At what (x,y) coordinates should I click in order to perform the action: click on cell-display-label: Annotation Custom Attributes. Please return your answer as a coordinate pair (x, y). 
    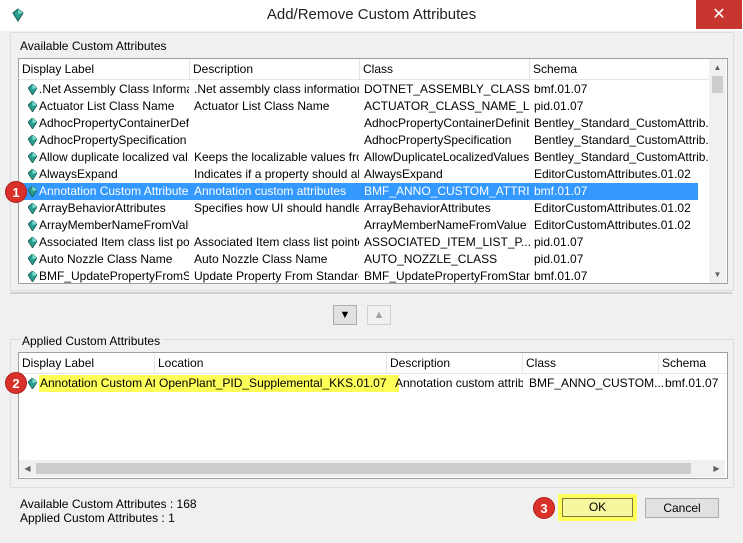
    Looking at the image, I should click on (114, 191).